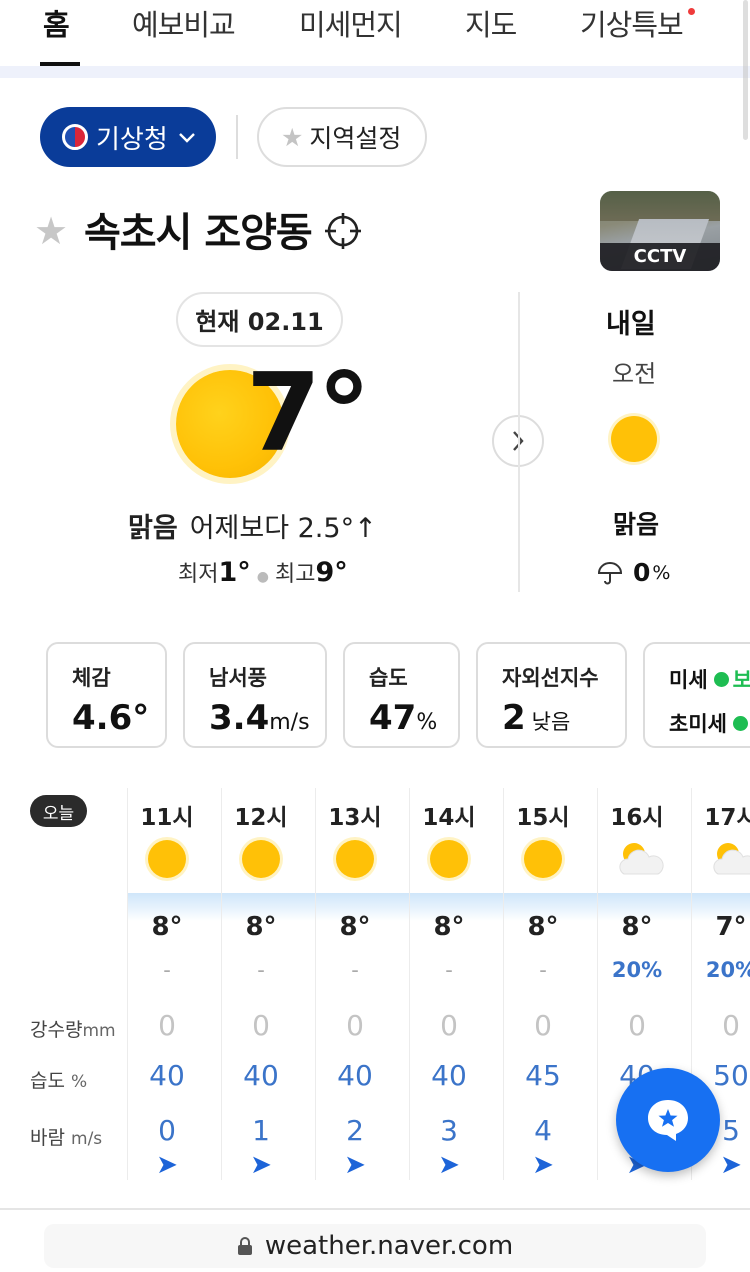 The height and width of the screenshot is (1272, 750). I want to click on pm25-label: 초미세, so click(698, 724).